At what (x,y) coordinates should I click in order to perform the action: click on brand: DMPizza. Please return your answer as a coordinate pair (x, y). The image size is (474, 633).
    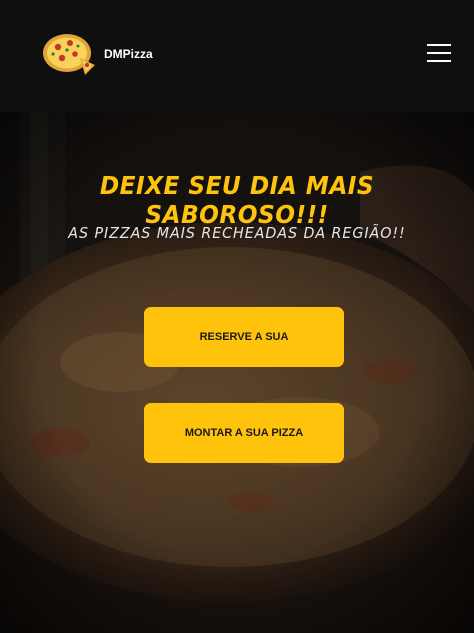
    Looking at the image, I should click on (97, 54).